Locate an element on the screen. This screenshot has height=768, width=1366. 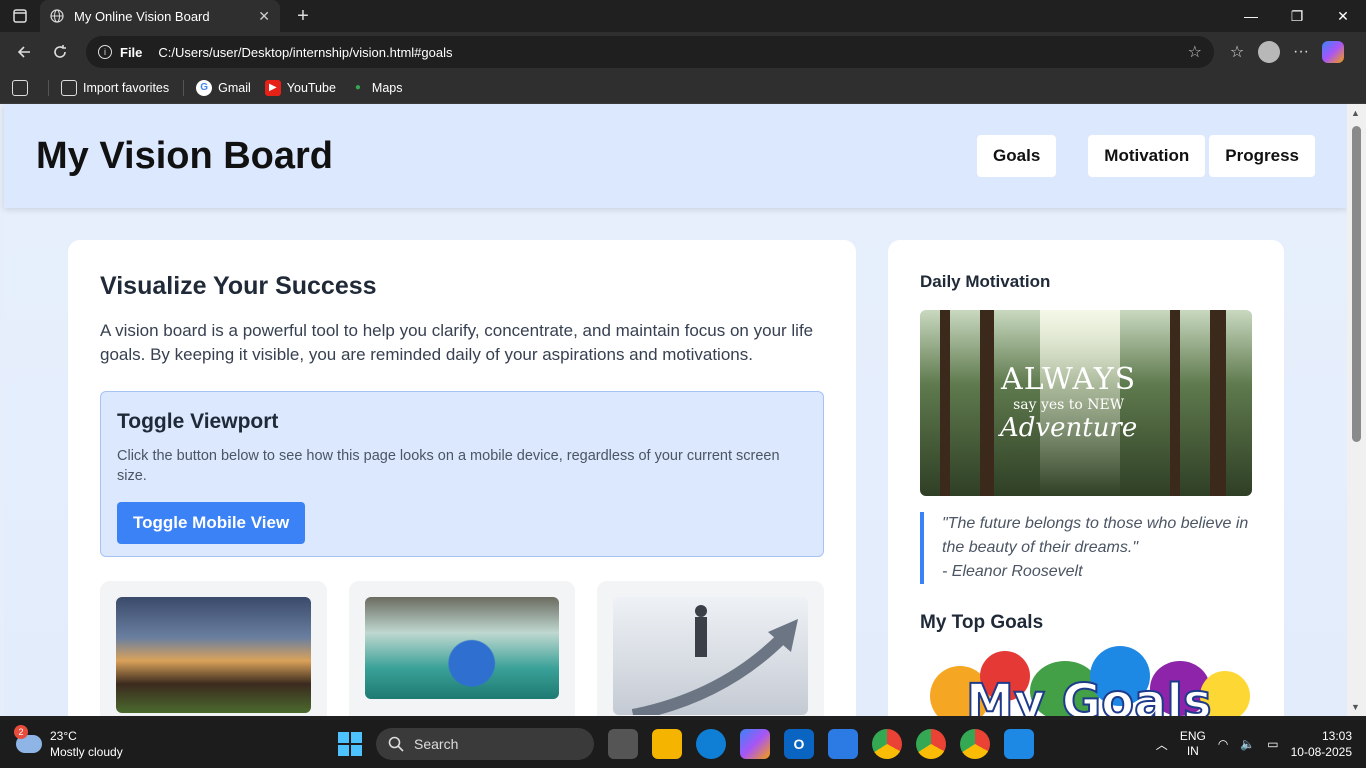
copilot-icon is located at coordinates (1333, 52).